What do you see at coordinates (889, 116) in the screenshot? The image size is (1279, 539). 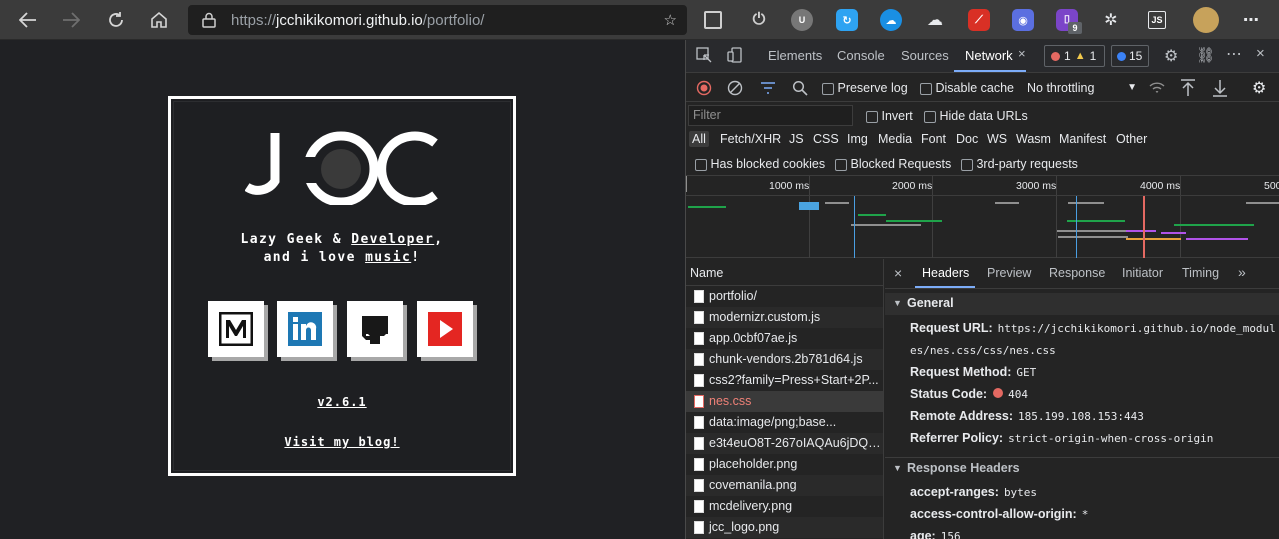 I see `invert-checkbox: Invert` at bounding box center [889, 116].